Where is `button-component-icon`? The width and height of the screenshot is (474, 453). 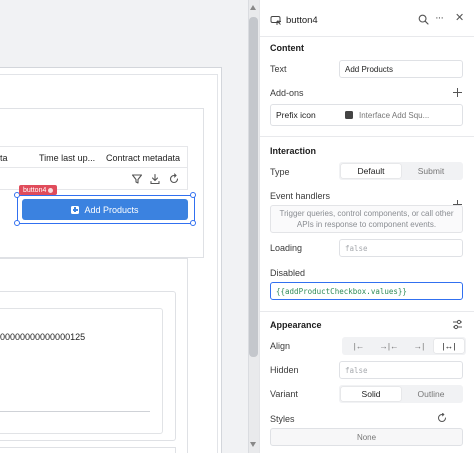
button-component-icon is located at coordinates (276, 20).